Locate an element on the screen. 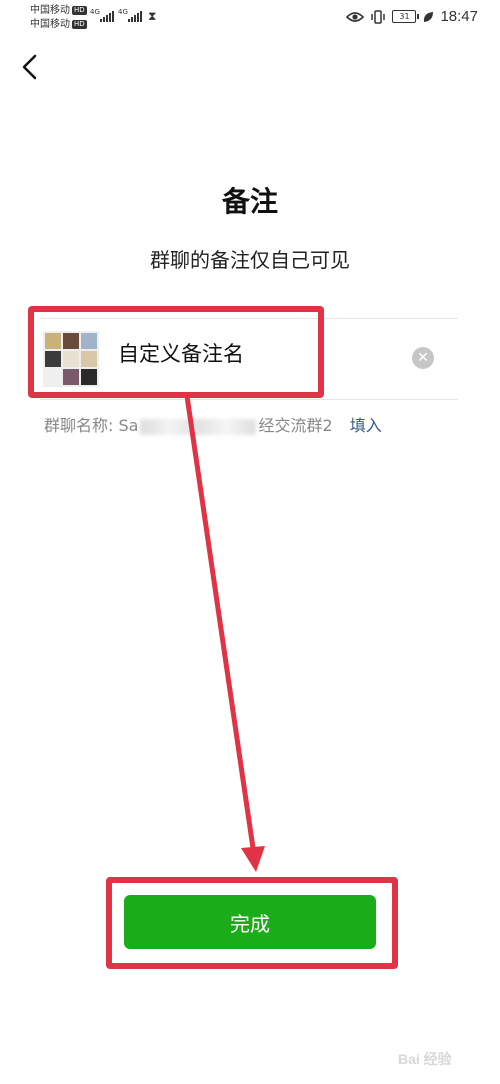 The image size is (500, 1084). carrier-2-label: 中国移动 is located at coordinates (50, 24).